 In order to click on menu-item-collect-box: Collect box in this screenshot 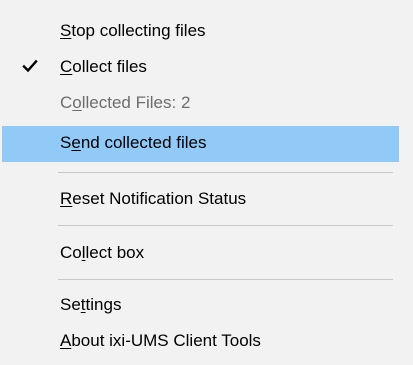, I will do `click(200, 254)`.